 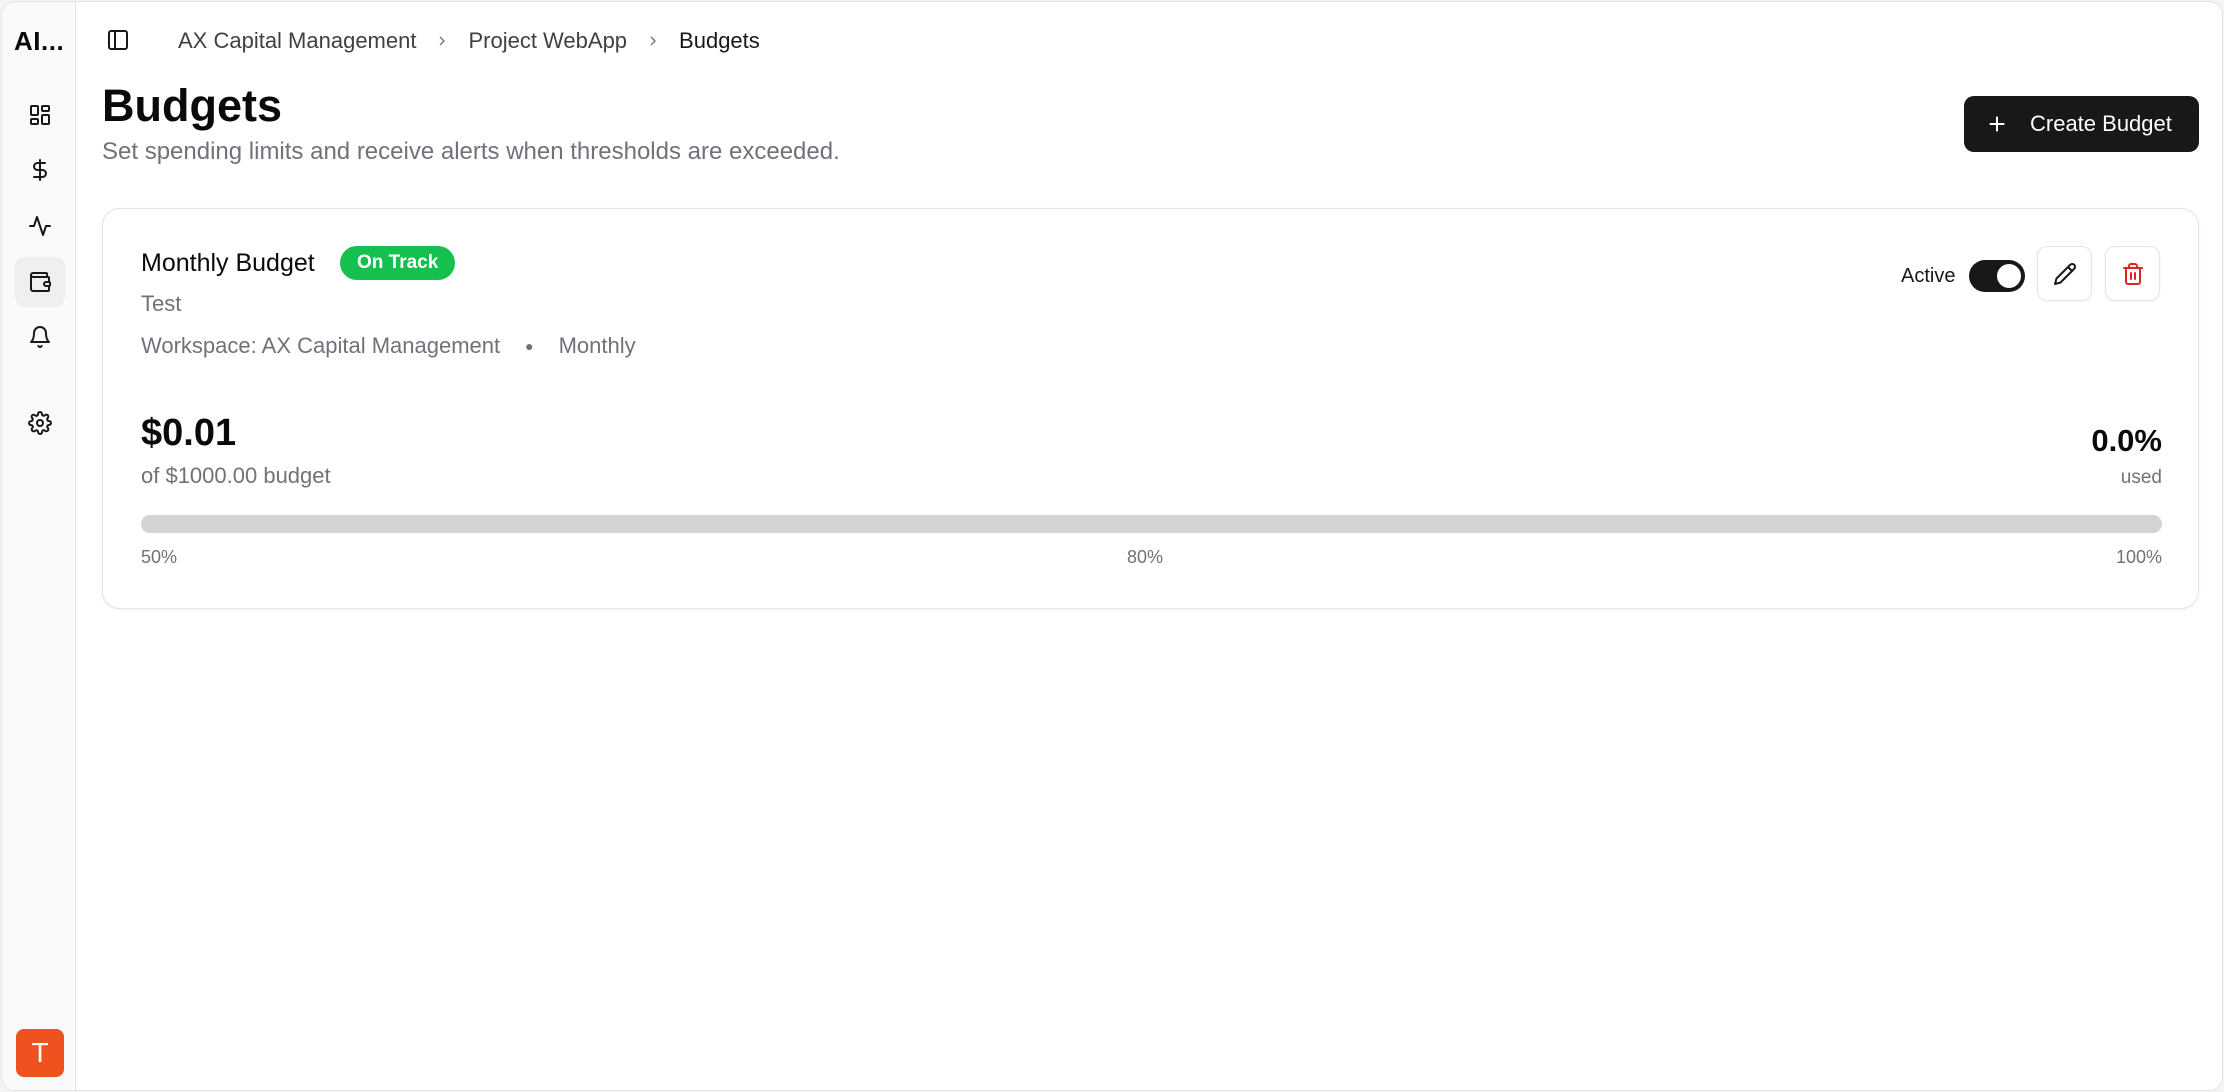 What do you see at coordinates (236, 475) in the screenshot?
I see `budget-total: of $1000.00 budget` at bounding box center [236, 475].